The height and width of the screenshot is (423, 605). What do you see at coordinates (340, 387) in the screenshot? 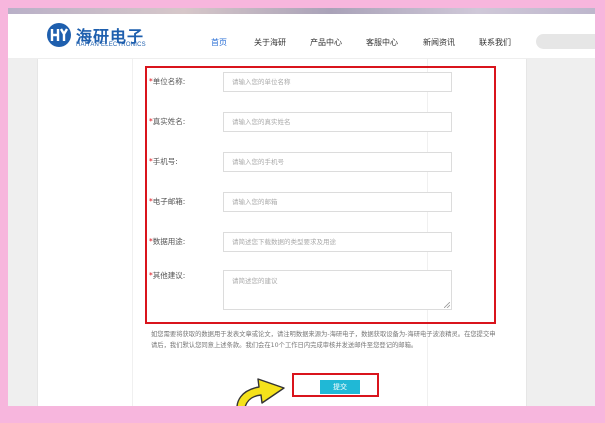
I see `submit-button: 提交` at bounding box center [340, 387].